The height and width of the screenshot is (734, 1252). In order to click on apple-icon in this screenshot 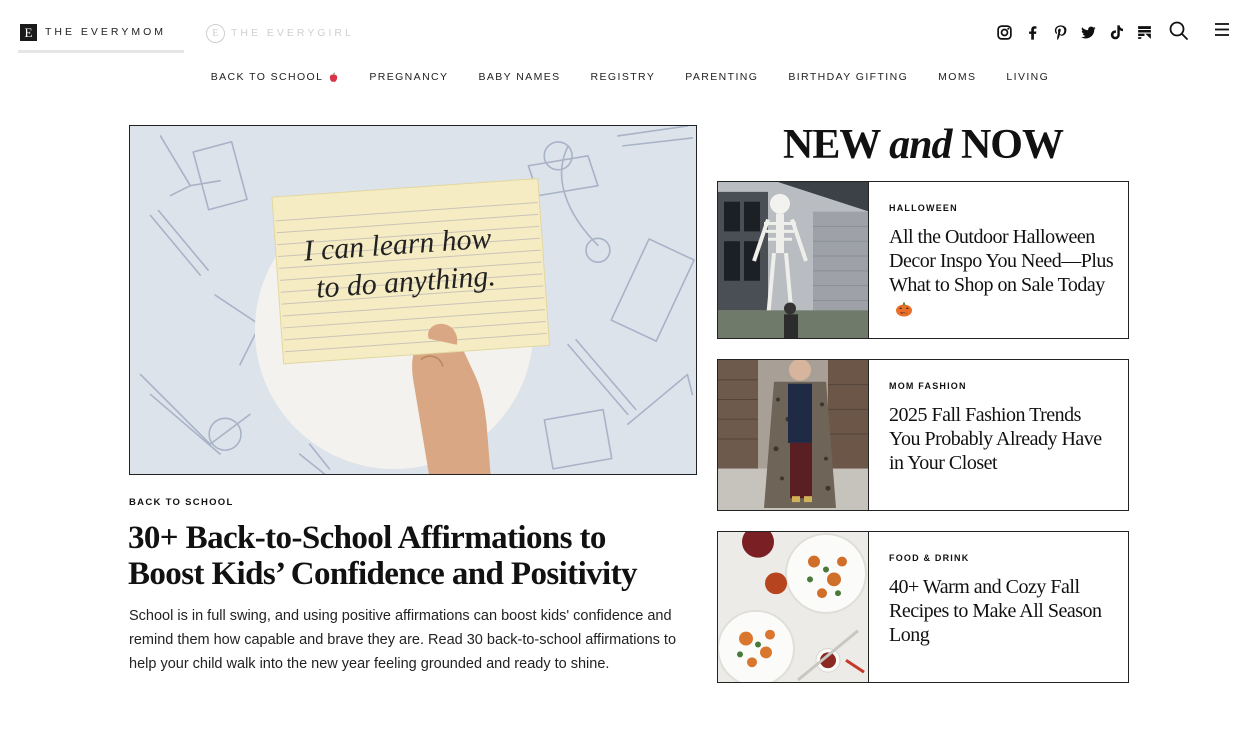, I will do `click(334, 76)`.